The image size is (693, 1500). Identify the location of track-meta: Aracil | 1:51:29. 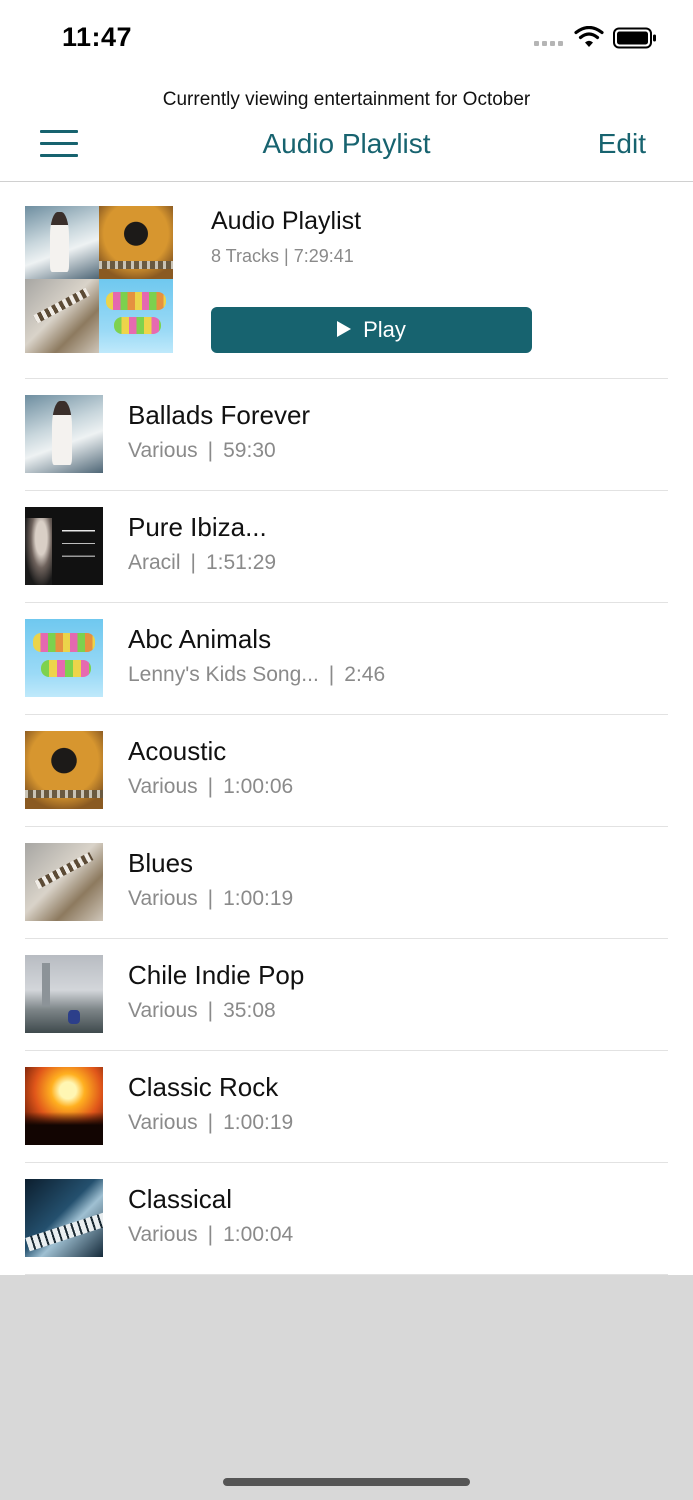
(202, 563).